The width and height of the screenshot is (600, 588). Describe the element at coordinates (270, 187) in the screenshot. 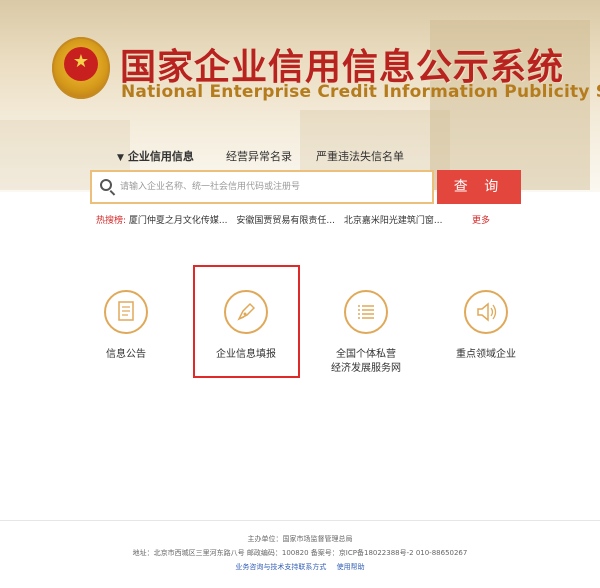

I see `search-input` at that location.